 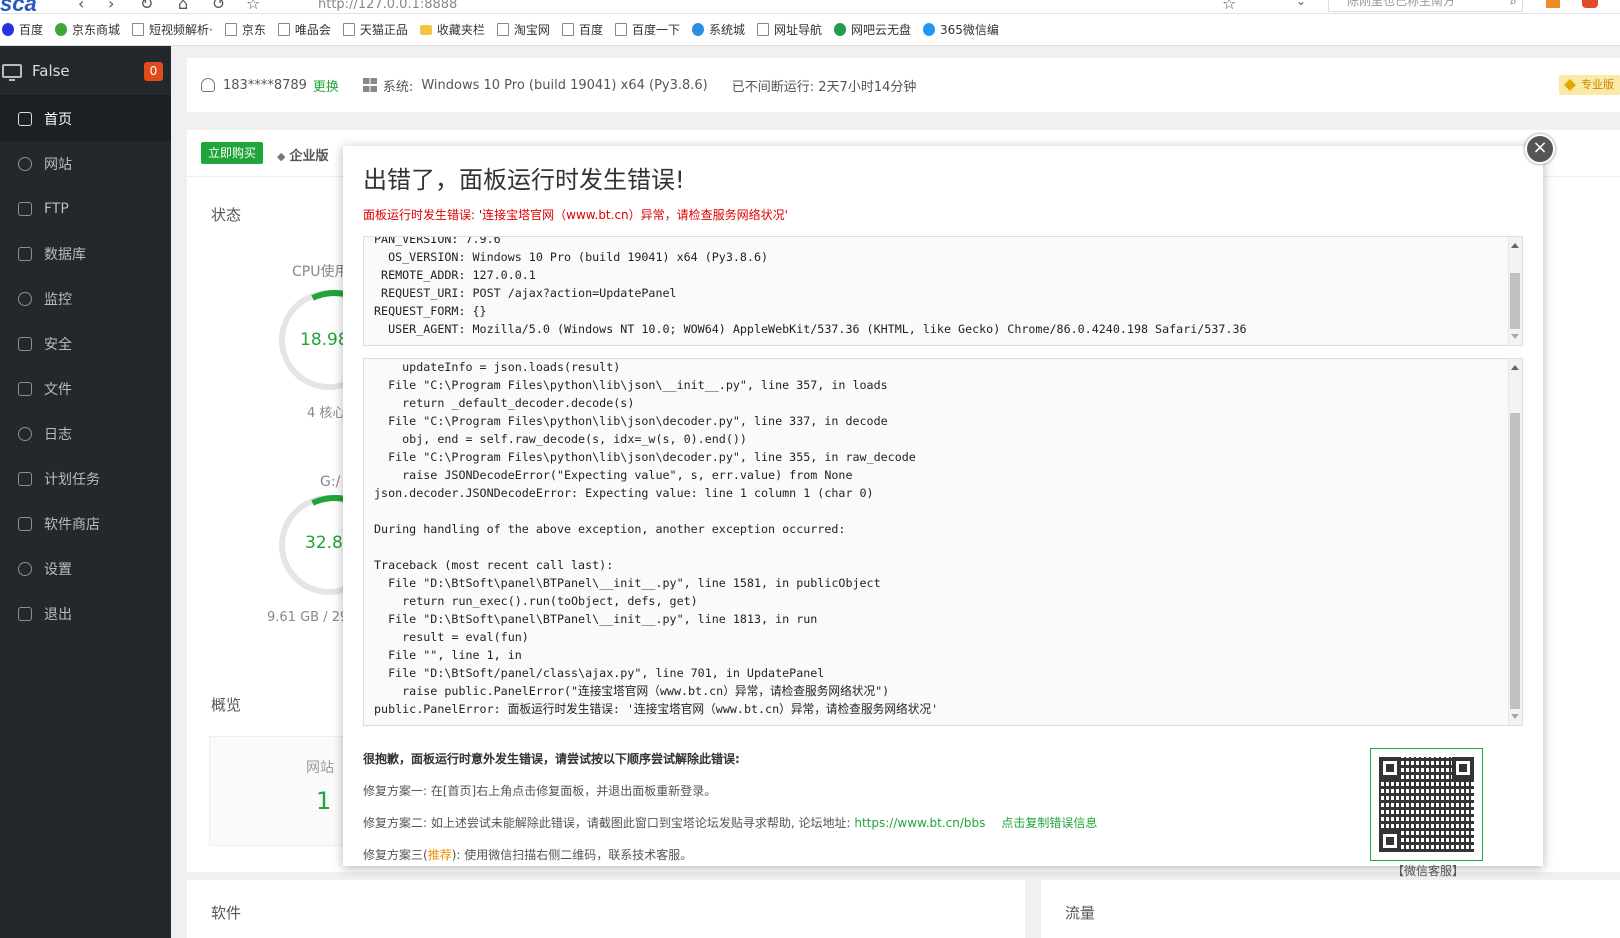 I want to click on forum-link: https://www.bt.cn/bbs, so click(x=919, y=823).